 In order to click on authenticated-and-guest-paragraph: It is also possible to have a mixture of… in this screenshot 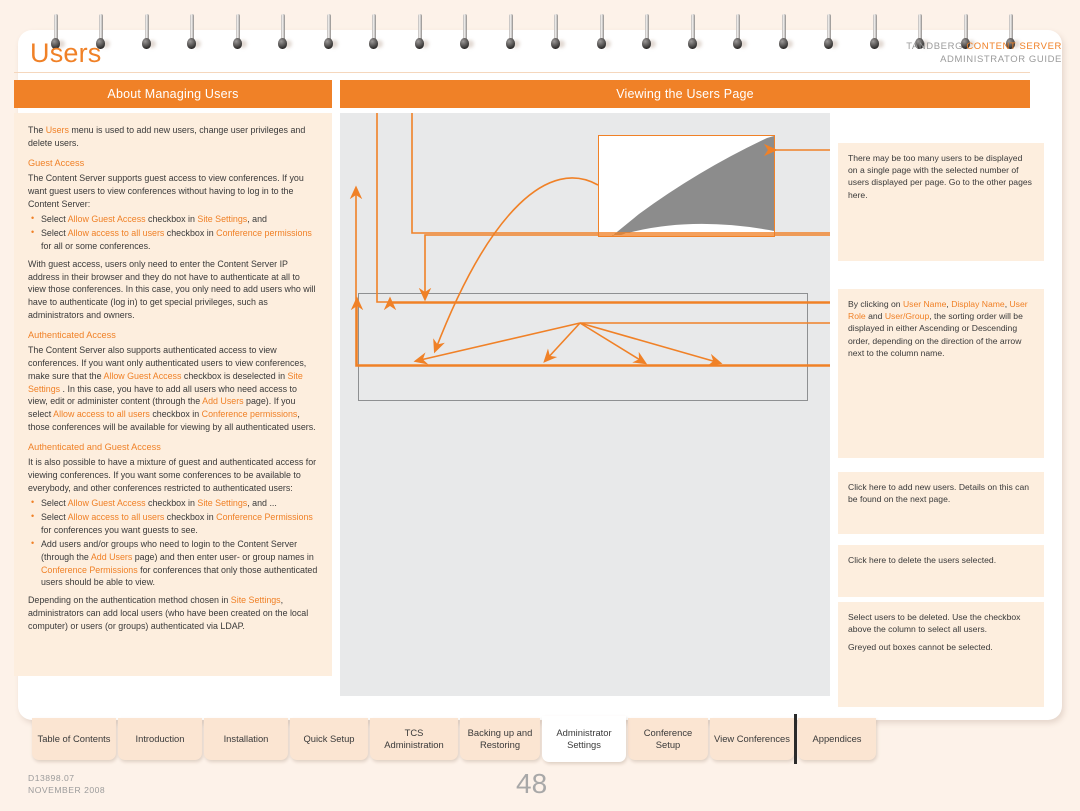, I will do `click(172, 475)`.